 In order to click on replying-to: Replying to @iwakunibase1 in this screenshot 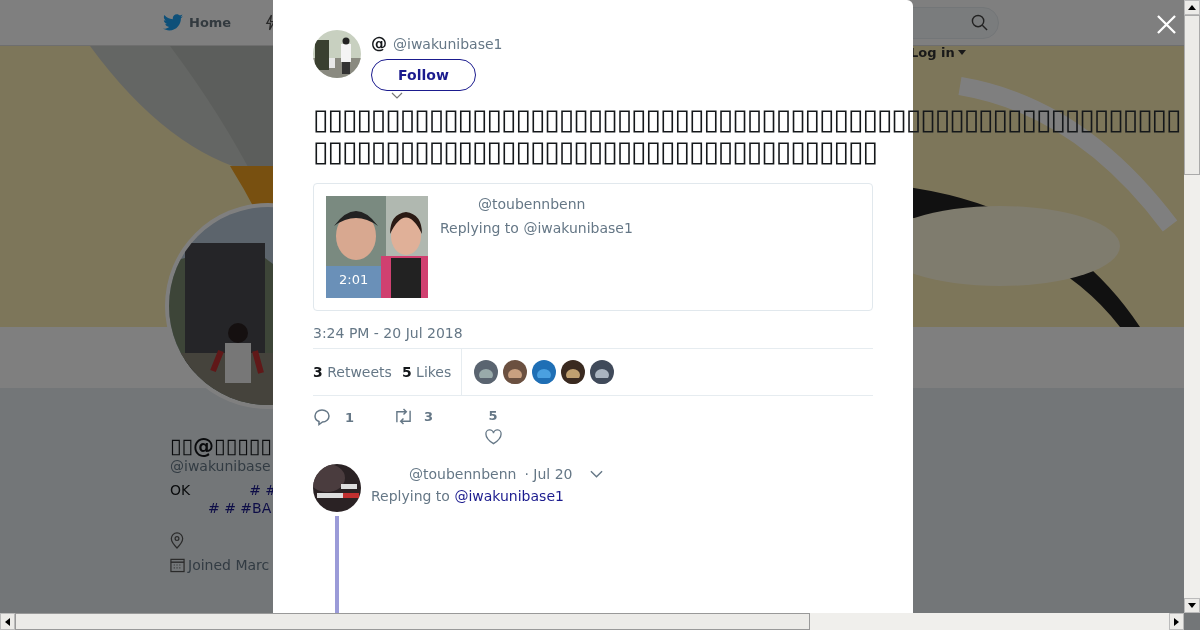, I will do `click(468, 496)`.